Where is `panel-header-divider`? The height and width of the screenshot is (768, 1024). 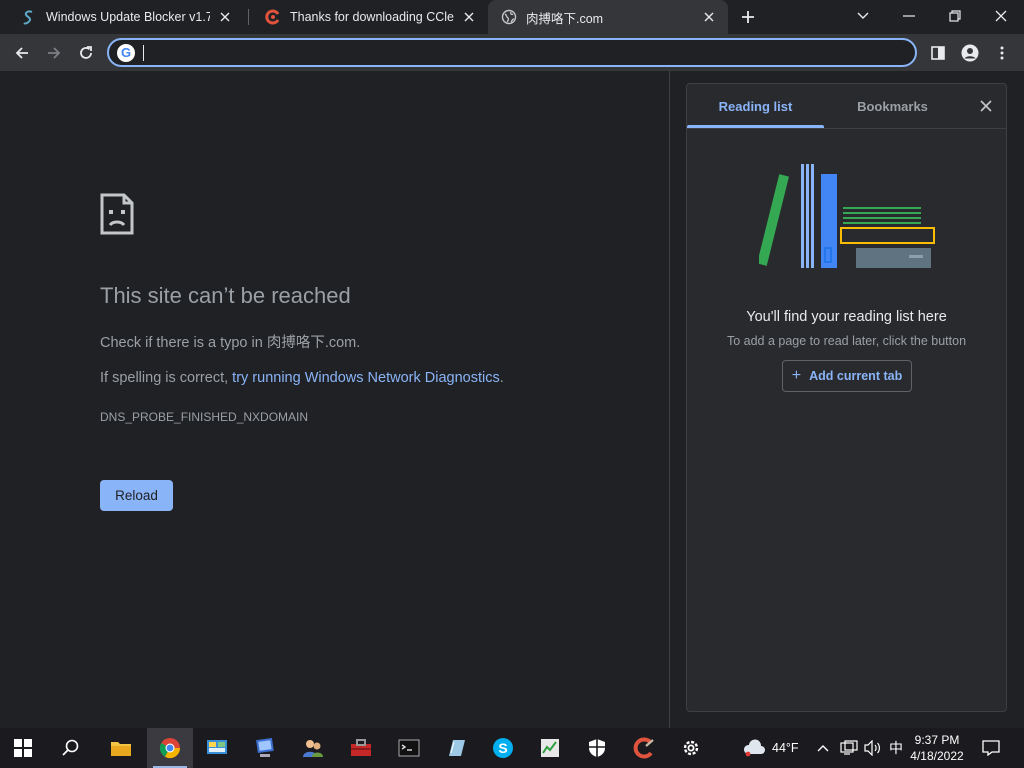 panel-header-divider is located at coordinates (846, 128).